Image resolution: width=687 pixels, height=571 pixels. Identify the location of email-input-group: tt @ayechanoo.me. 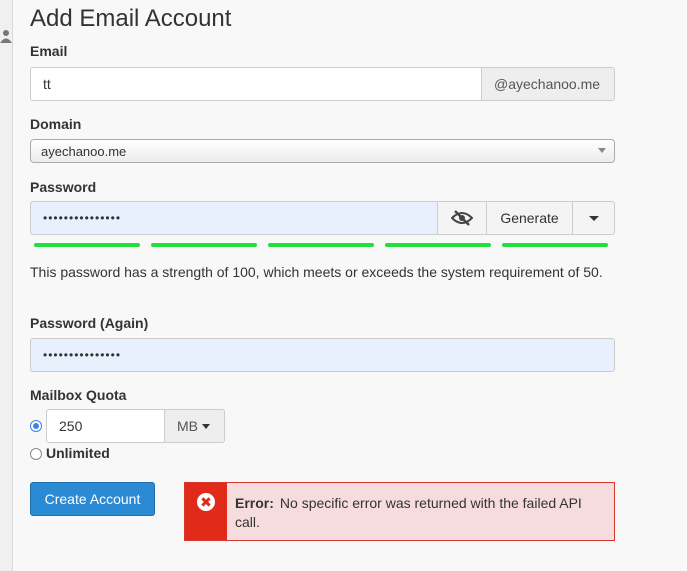
(322, 84).